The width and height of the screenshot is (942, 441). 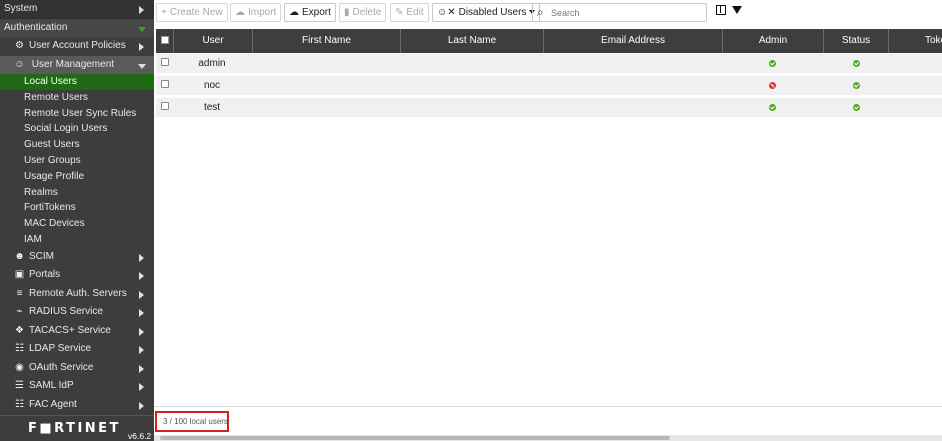 What do you see at coordinates (347, 12) in the screenshot?
I see `trash-icon: ▮` at bounding box center [347, 12].